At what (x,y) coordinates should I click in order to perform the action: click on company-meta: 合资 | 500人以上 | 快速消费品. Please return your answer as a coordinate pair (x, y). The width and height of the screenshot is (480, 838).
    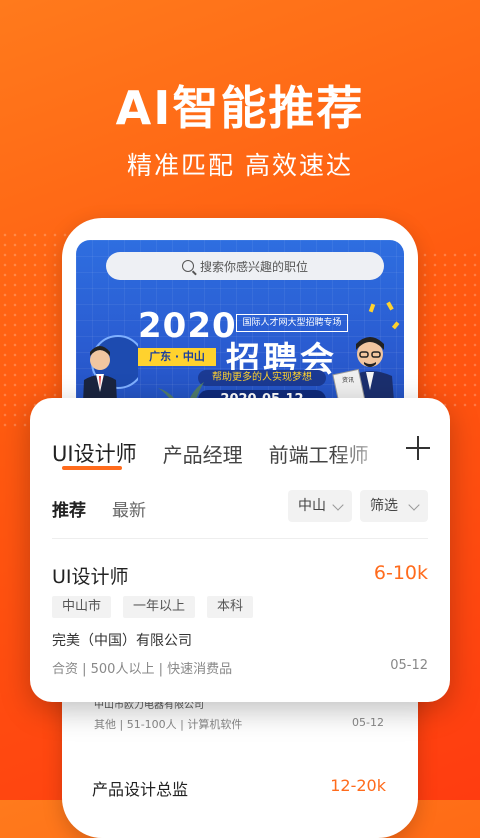
    Looking at the image, I should click on (142, 669).